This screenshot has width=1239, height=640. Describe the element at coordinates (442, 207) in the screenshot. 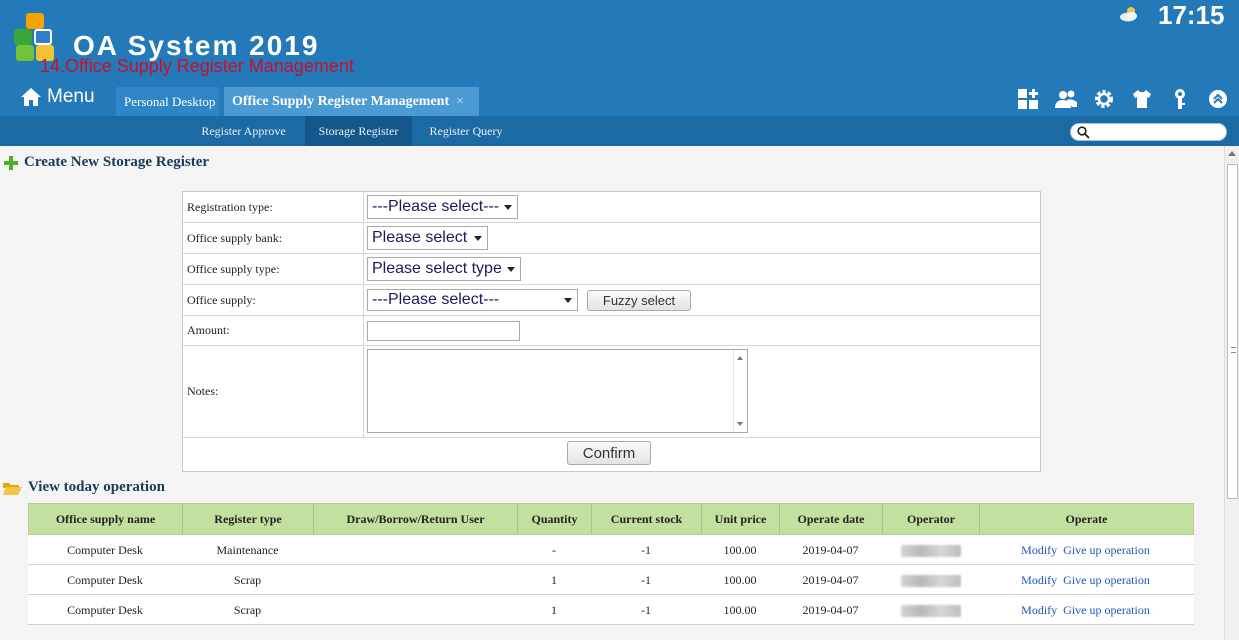

I see `registration-type-select: ---Please select---` at that location.